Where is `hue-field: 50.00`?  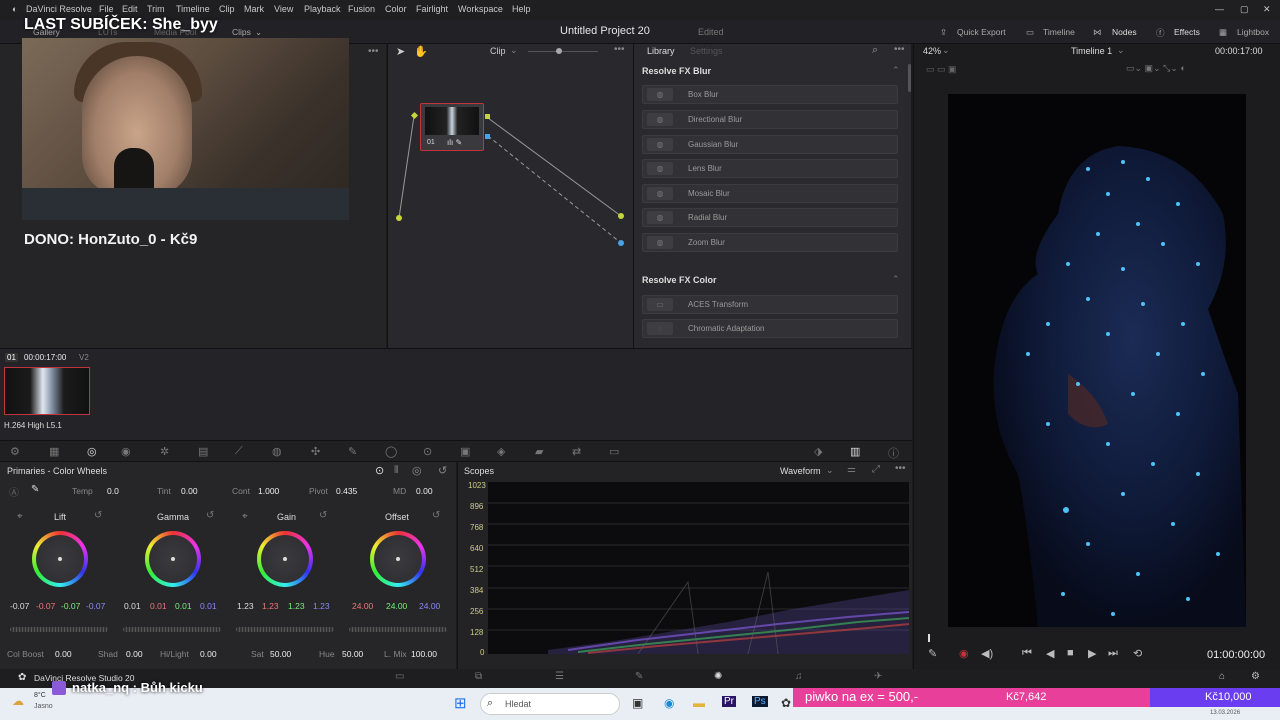 hue-field: 50.00 is located at coordinates (352, 654).